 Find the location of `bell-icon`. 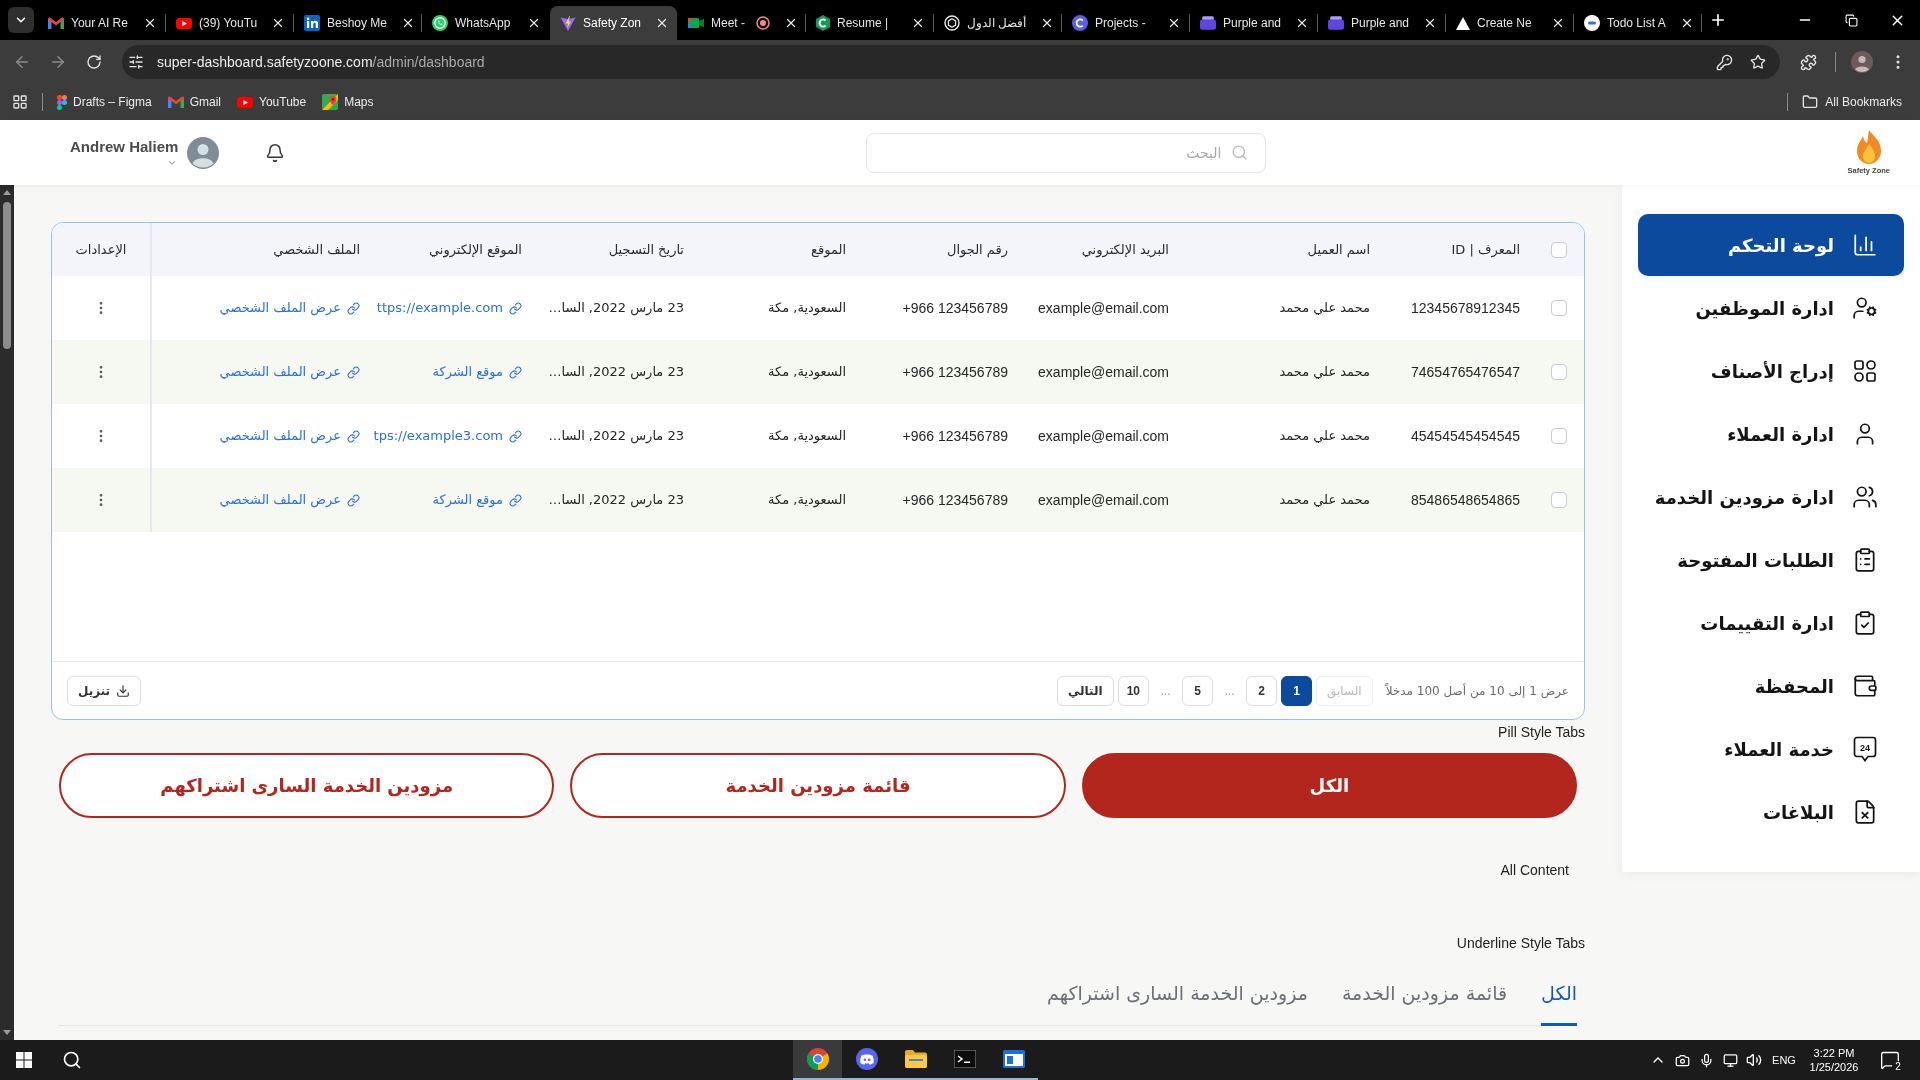

bell-icon is located at coordinates (275, 152).